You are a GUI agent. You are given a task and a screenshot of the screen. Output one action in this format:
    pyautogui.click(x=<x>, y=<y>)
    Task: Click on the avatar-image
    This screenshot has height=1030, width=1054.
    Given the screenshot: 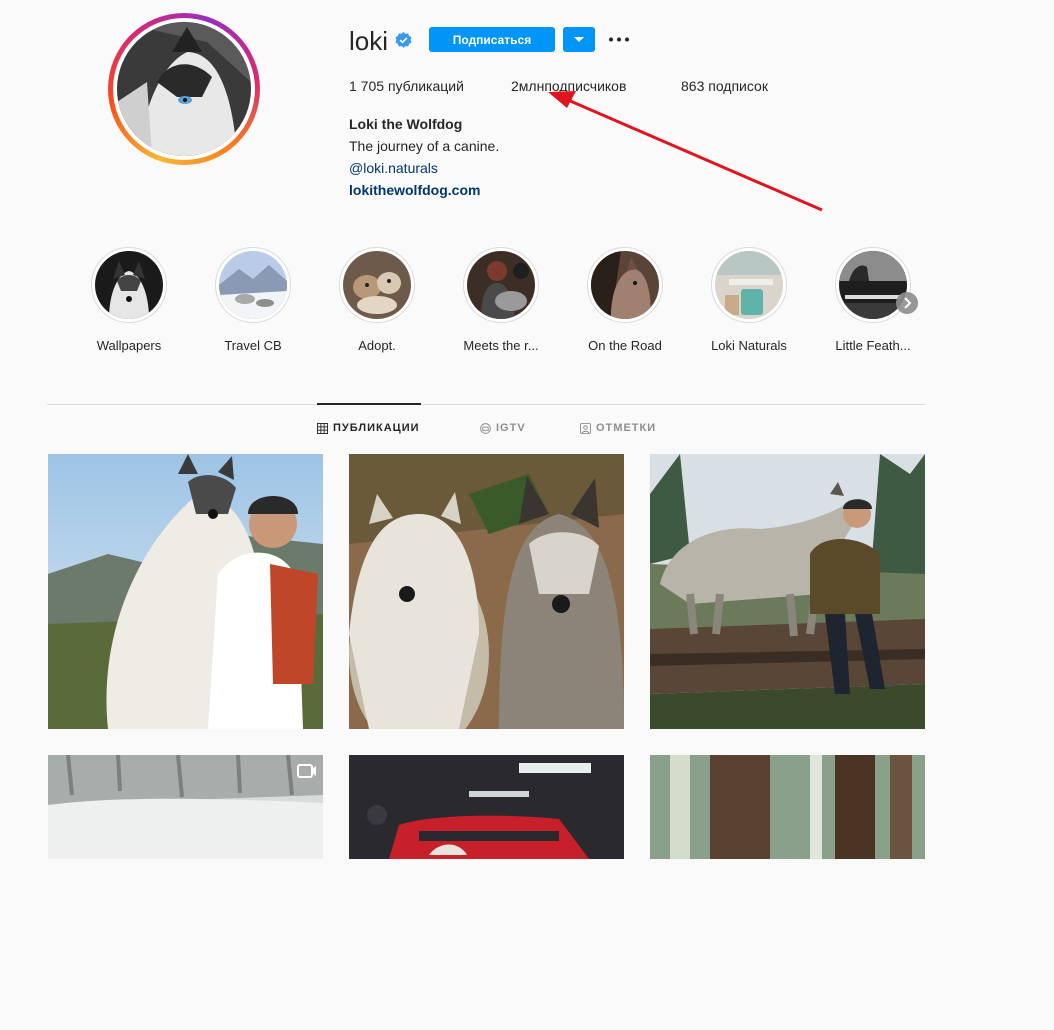 What is the action you would take?
    pyautogui.click(x=184, y=89)
    